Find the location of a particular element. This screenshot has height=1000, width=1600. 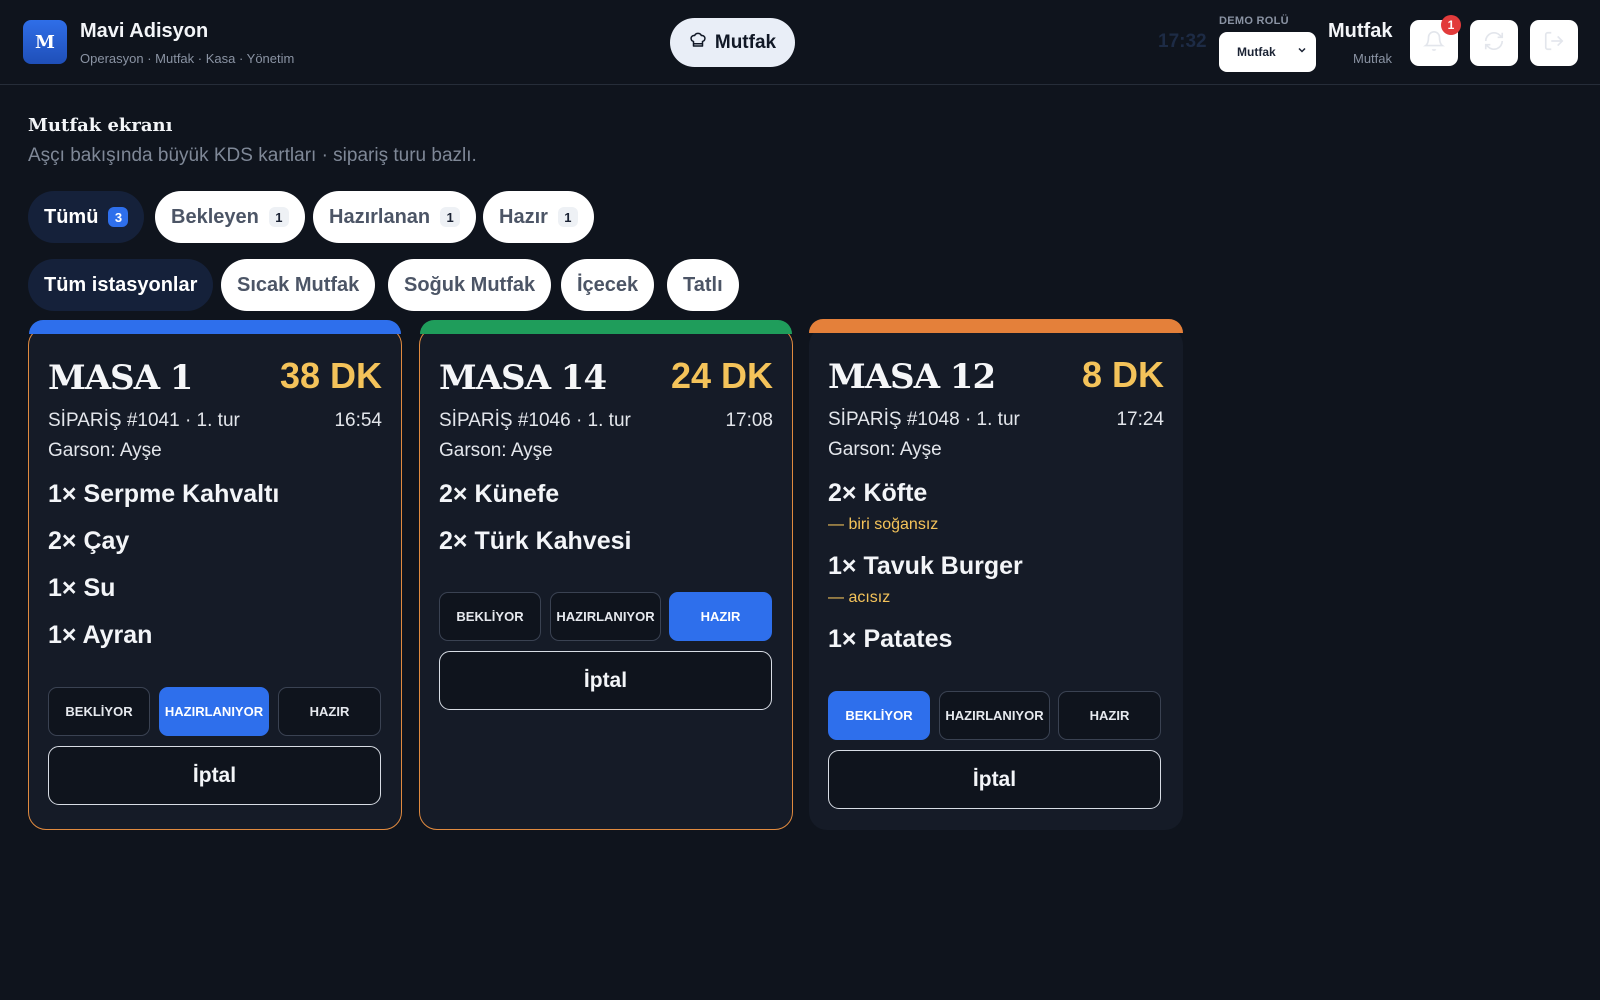

clock: 17:32 is located at coordinates (1182, 41).